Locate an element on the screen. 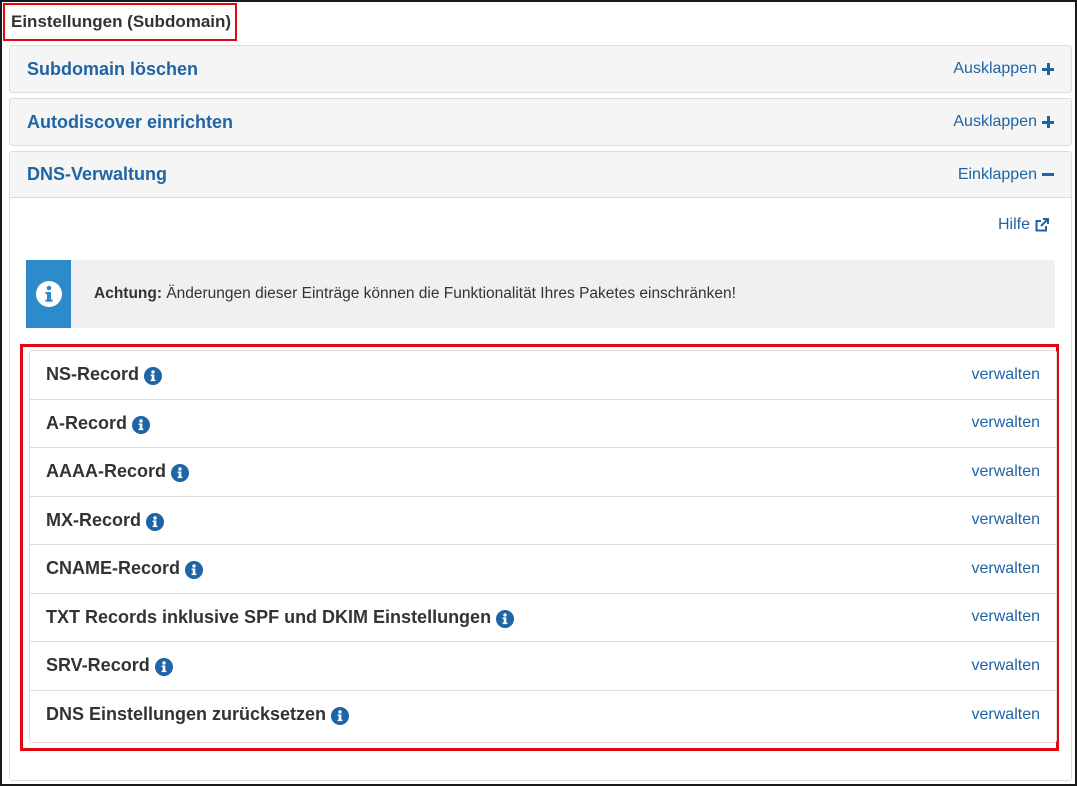 Image resolution: width=1077 pixels, height=786 pixels. record-name: CNAME-Record is located at coordinates (125, 569).